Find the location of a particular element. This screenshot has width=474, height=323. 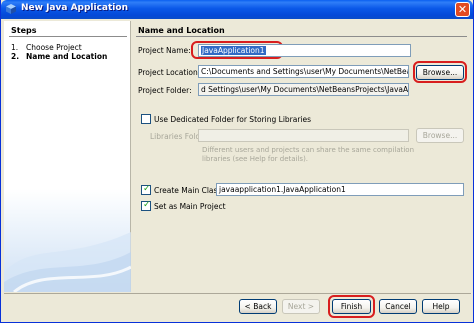

create-main-class-checkbox: ✓ is located at coordinates (146, 189).